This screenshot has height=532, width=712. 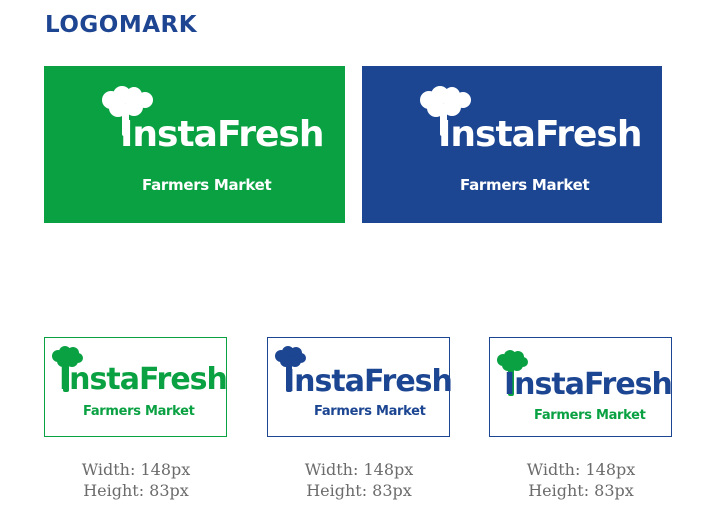 I want to click on logo-card-blue: InstaFresh Farmers Market, so click(x=512, y=144).